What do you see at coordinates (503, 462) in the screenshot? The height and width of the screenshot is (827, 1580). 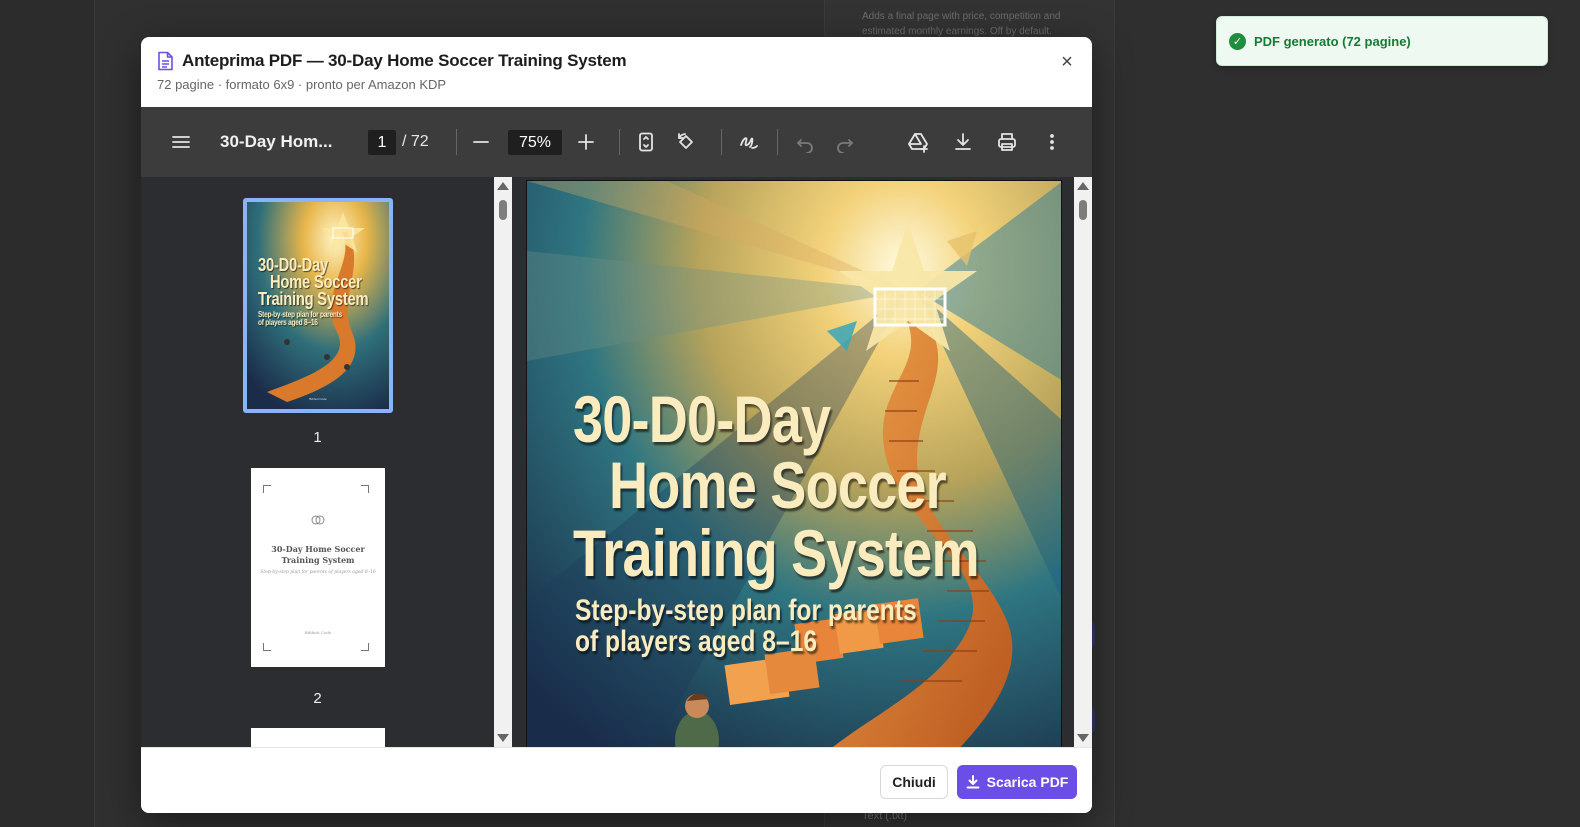 I see `thumbnail-scrollbar` at bounding box center [503, 462].